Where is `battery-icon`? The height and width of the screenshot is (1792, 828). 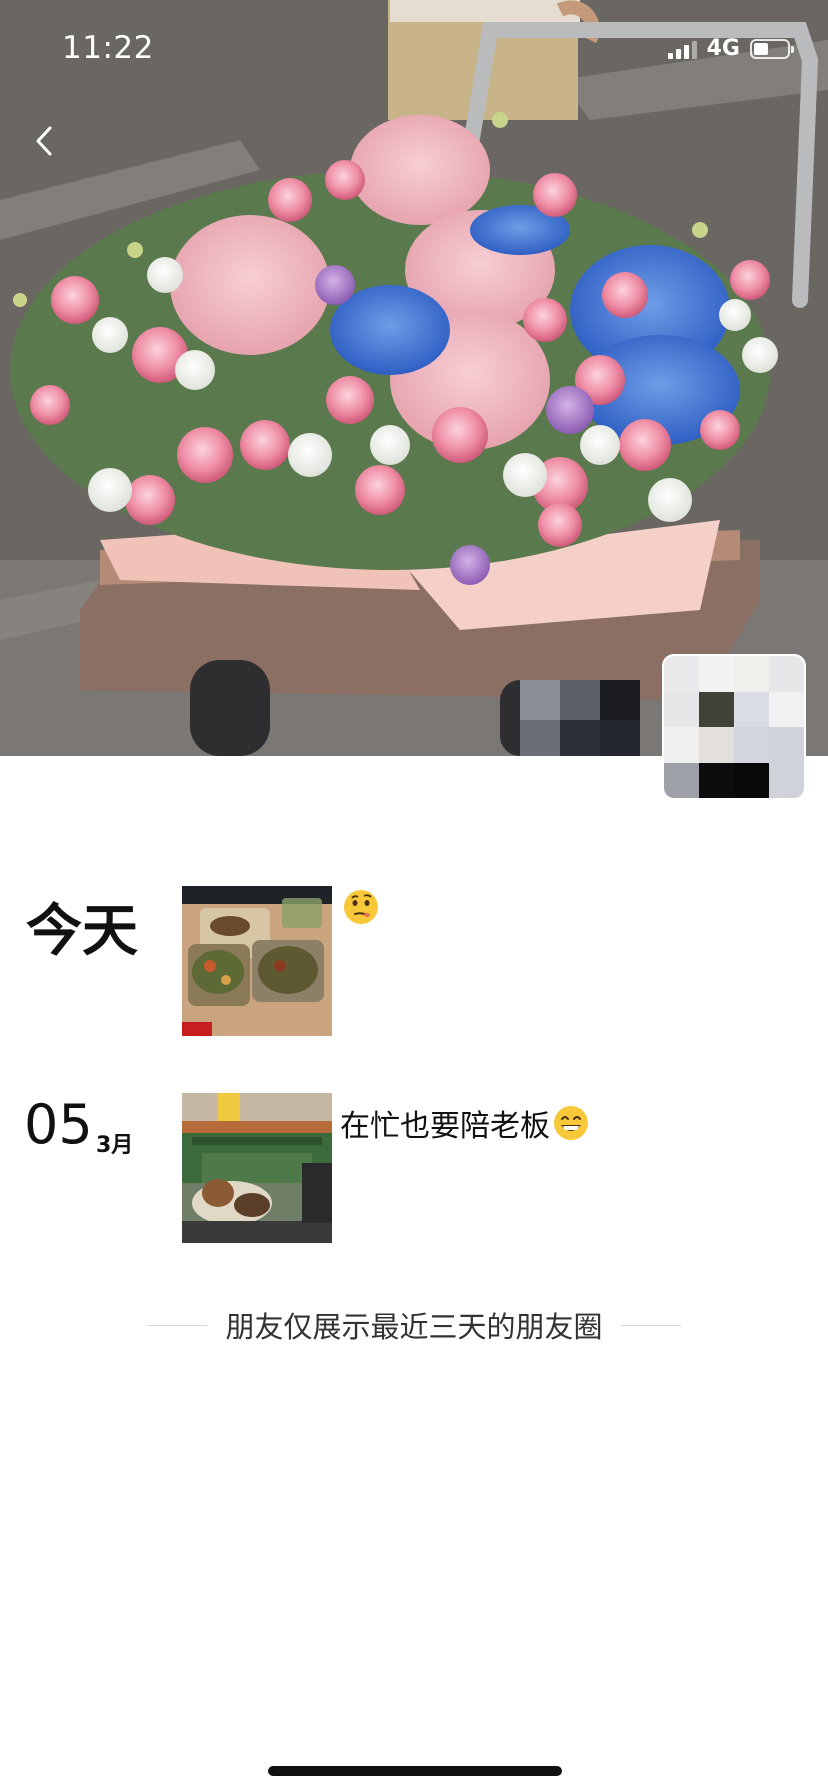
battery-icon is located at coordinates (772, 48).